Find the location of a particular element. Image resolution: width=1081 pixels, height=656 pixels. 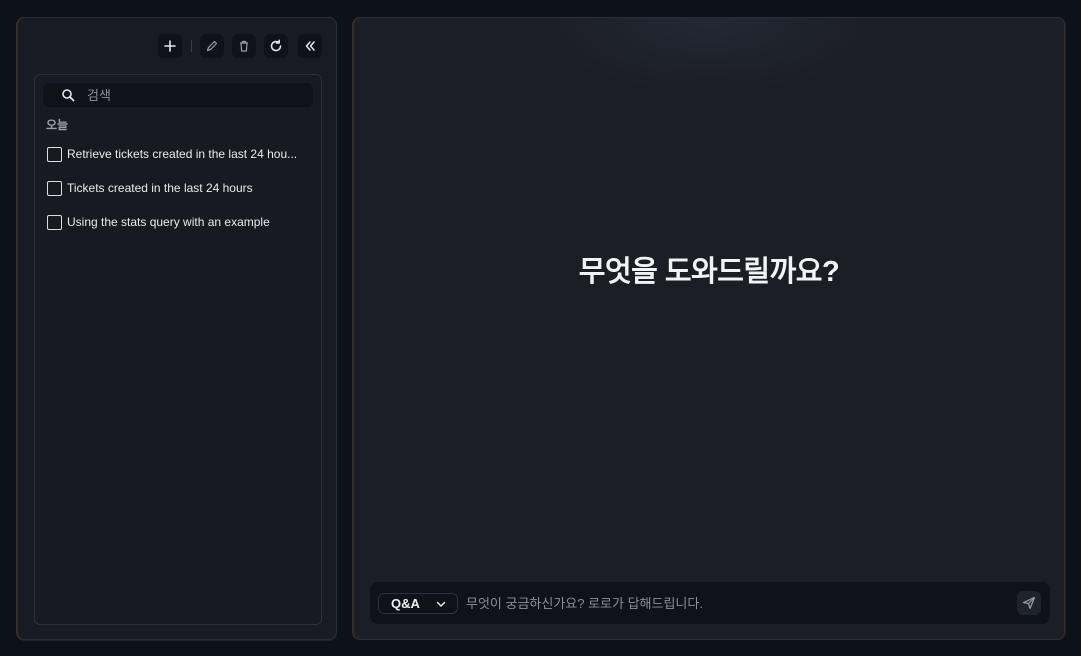

toolbar-divider is located at coordinates (191, 46).